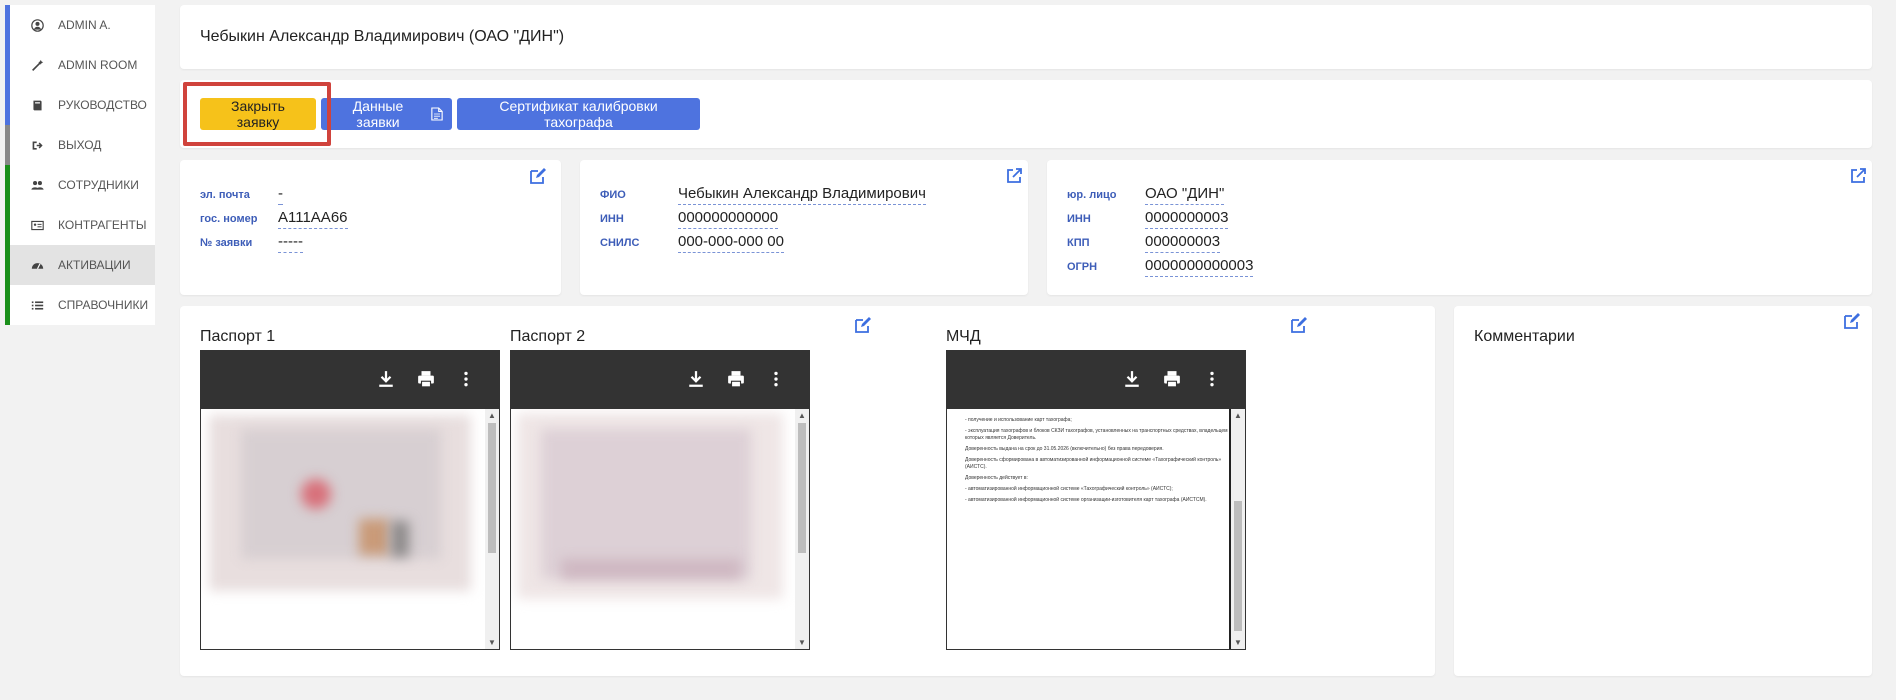 Image resolution: width=1896 pixels, height=700 pixels. What do you see at coordinates (1185, 195) in the screenshot?
I see `legal-entity-value: ОАО "ДИН"` at bounding box center [1185, 195].